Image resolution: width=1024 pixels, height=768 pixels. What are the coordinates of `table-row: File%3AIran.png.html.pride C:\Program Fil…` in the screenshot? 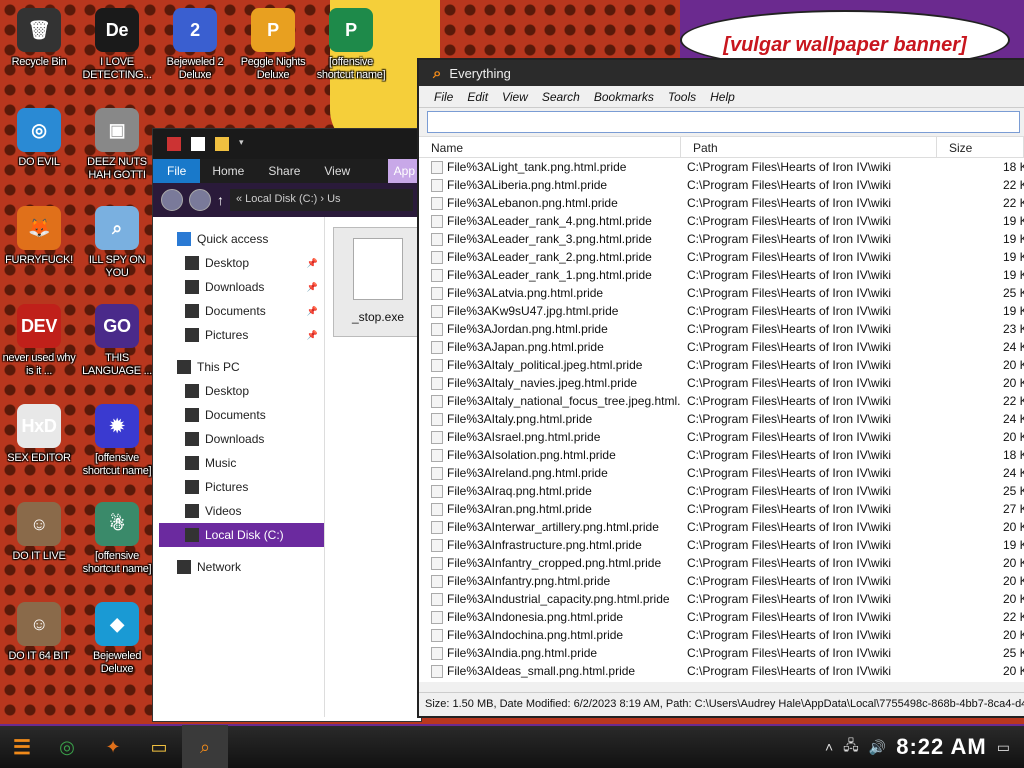 It's located at (721, 509).